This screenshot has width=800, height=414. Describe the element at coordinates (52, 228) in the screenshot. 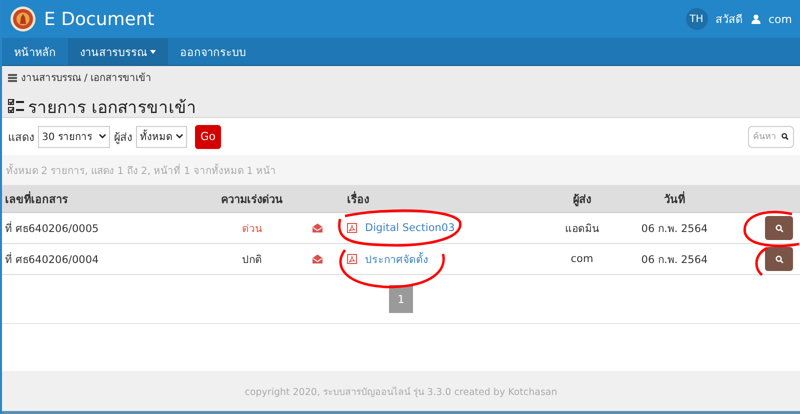

I see `document-number: ที่ ศธ640206/0005` at that location.